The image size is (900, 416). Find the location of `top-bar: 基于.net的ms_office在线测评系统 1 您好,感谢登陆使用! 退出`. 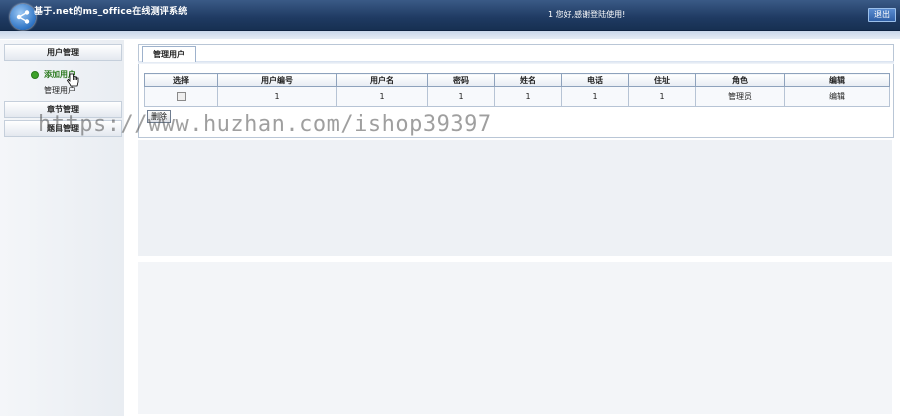

top-bar: 基于.net的ms_office在线测评系统 1 您好,感谢登陆使用! 退出 is located at coordinates (450, 15).